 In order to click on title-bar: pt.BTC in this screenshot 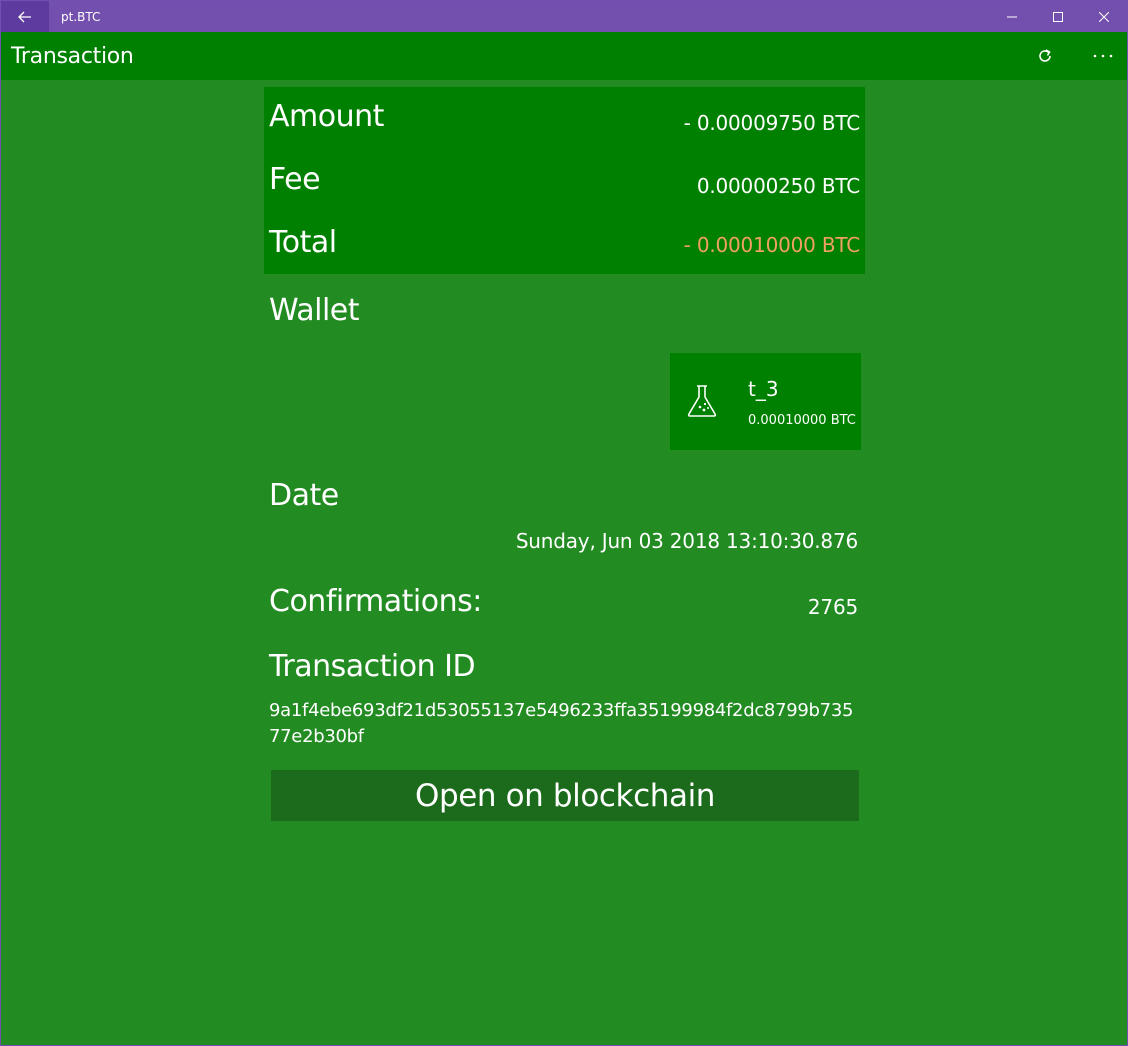, I will do `click(564, 16)`.